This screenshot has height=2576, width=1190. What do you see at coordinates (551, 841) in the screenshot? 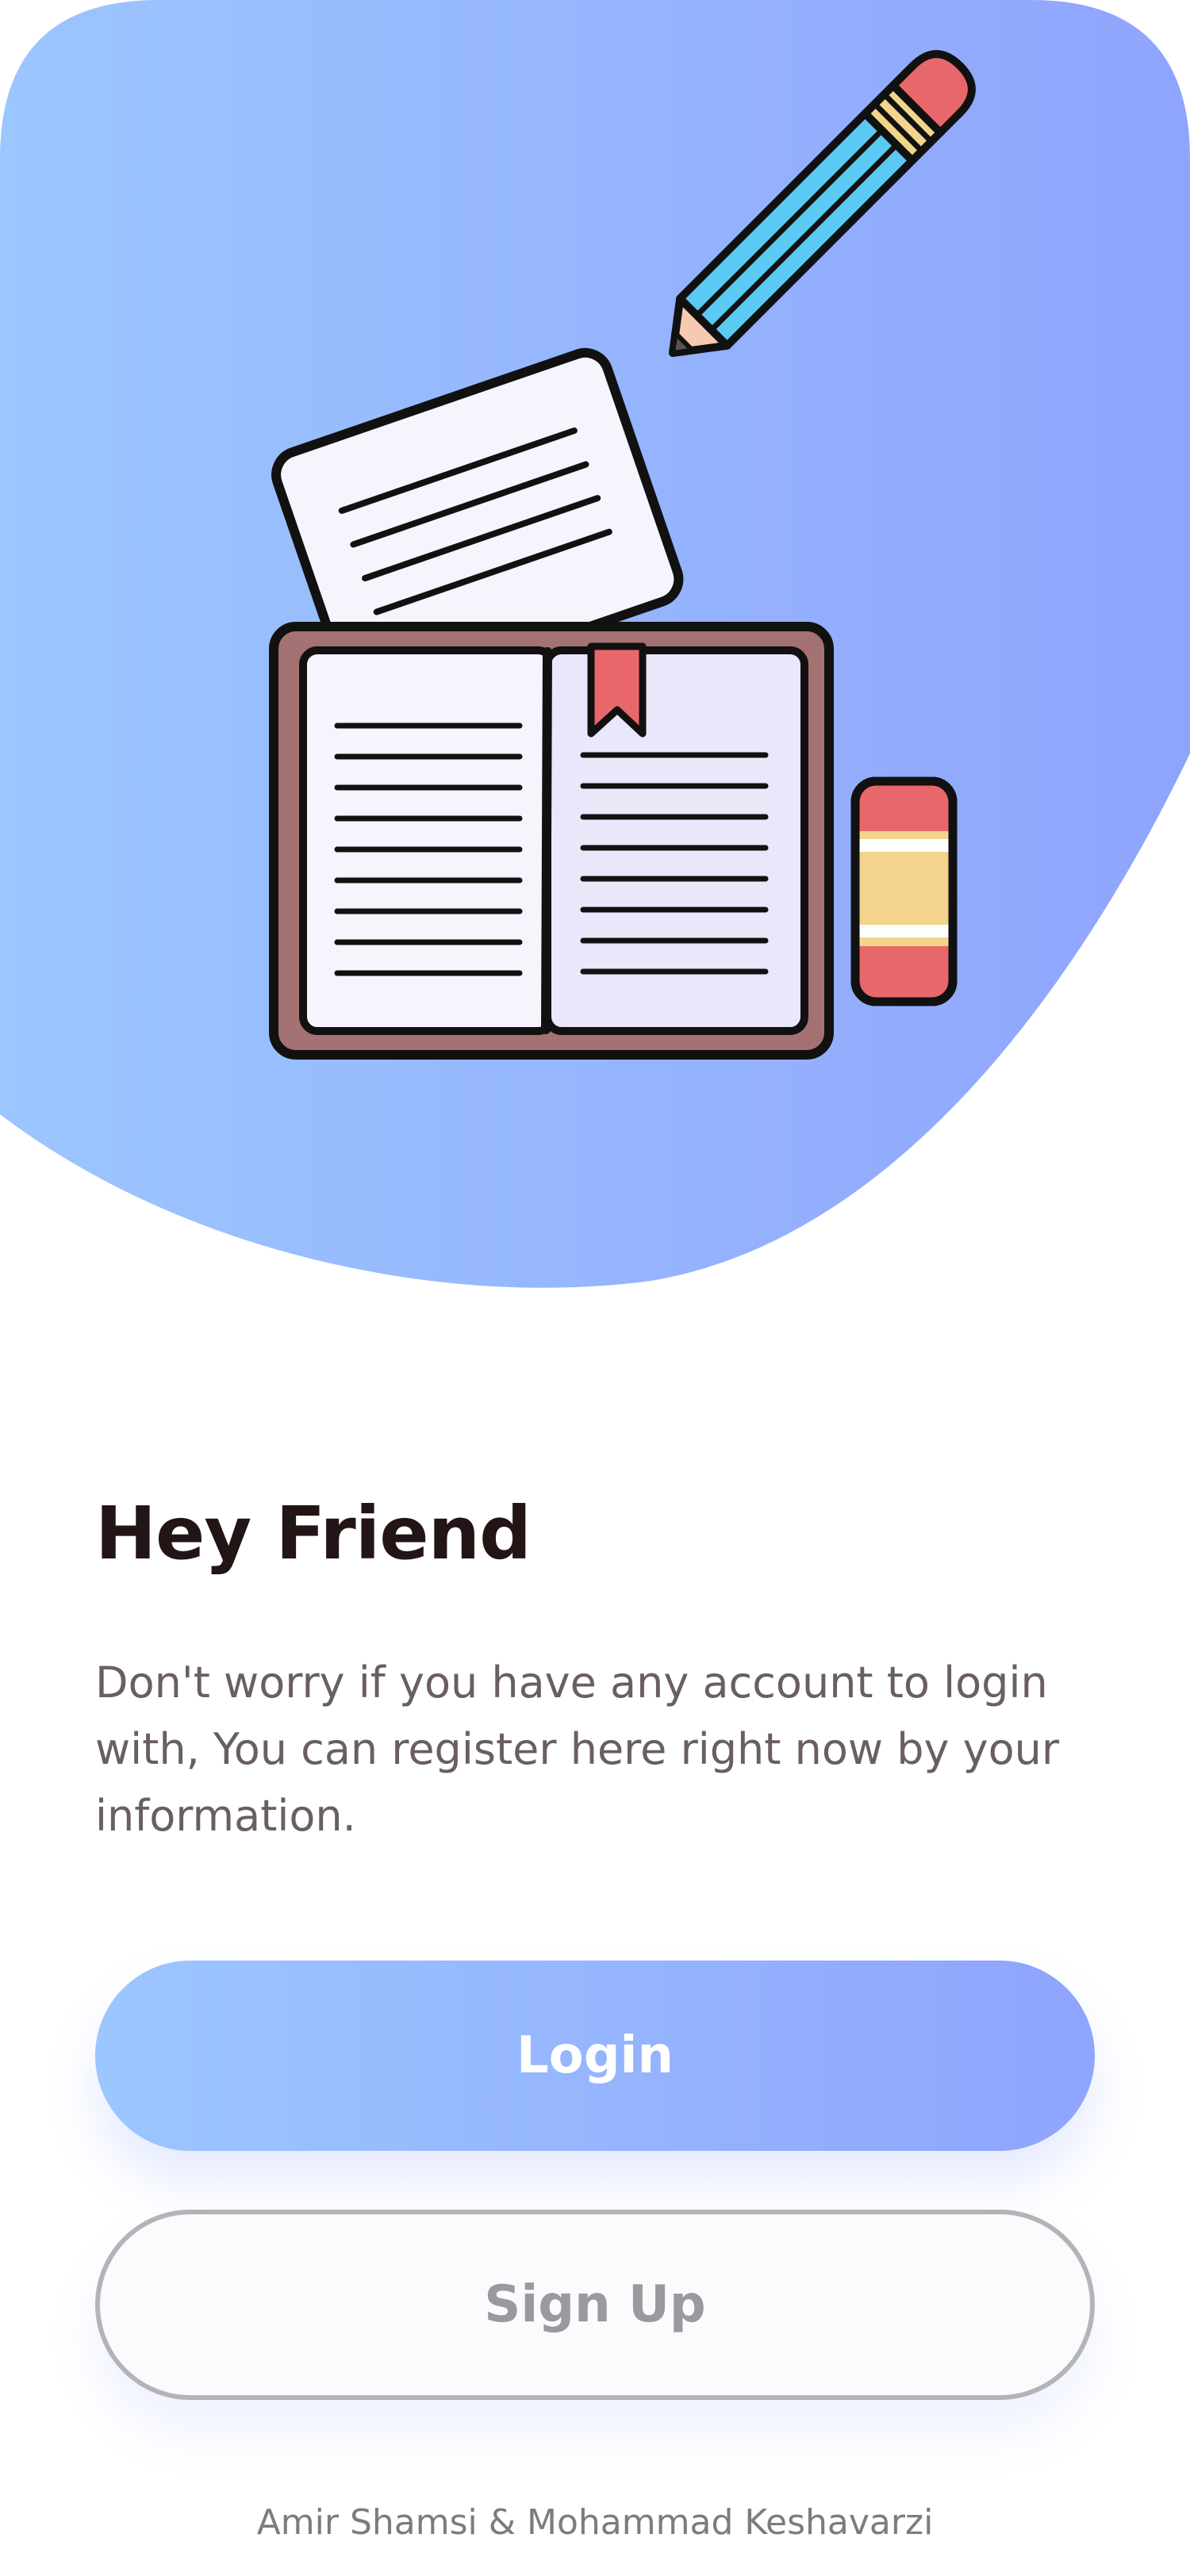
I see `open-book-icon` at bounding box center [551, 841].